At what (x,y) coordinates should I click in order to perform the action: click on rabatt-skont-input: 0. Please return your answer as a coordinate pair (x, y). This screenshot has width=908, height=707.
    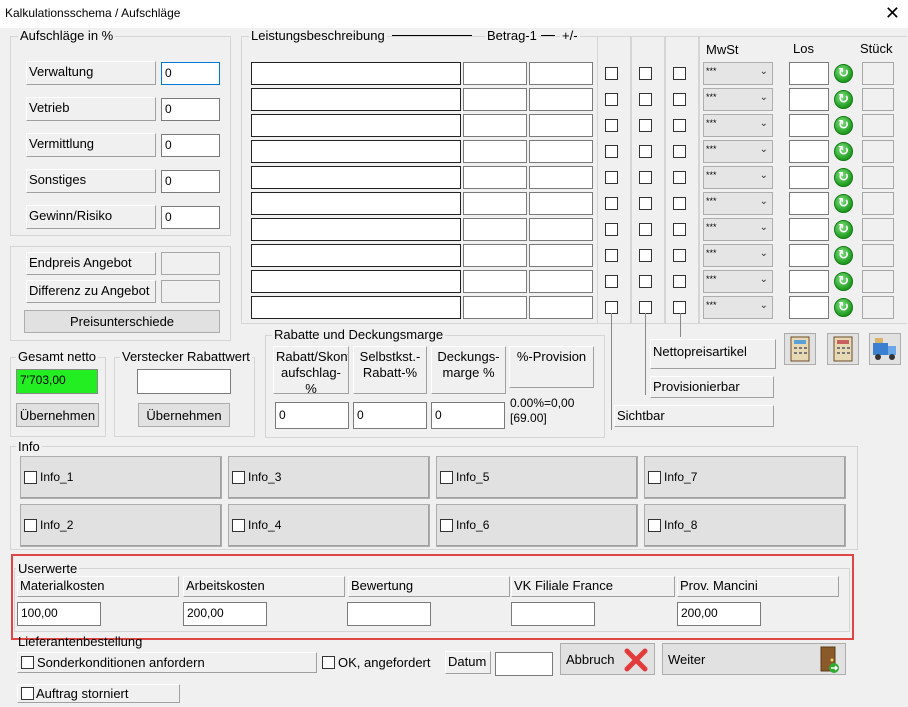
    Looking at the image, I should click on (312, 415).